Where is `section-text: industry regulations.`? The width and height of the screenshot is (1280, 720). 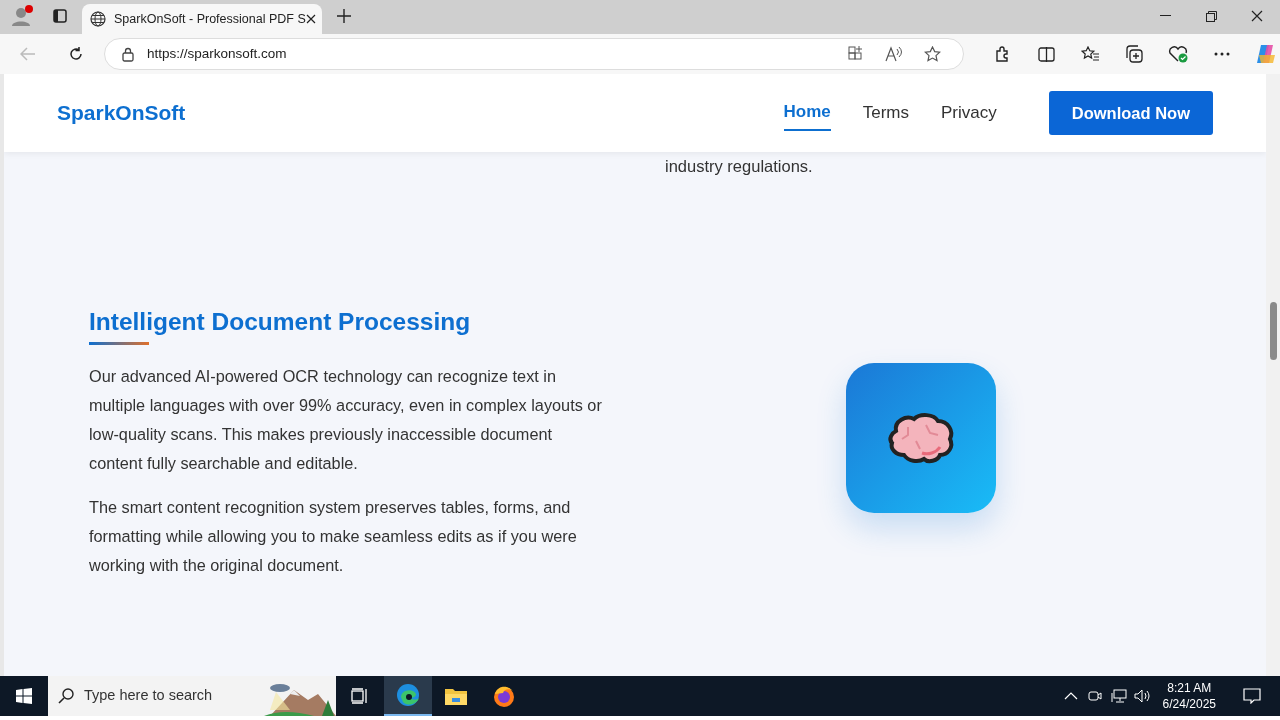
section-text: industry regulations. is located at coordinates (739, 166).